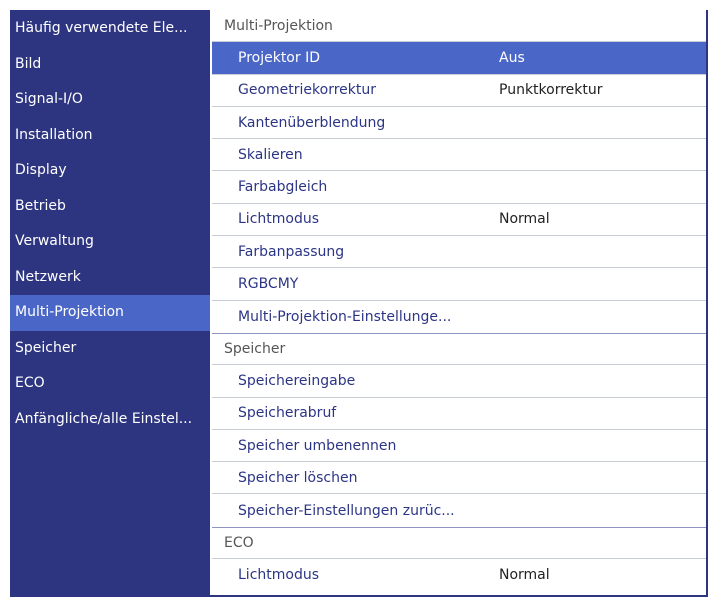  Describe the element at coordinates (459, 58) in the screenshot. I see `menu-row-projektor-id: Projektor ID Aus` at that location.